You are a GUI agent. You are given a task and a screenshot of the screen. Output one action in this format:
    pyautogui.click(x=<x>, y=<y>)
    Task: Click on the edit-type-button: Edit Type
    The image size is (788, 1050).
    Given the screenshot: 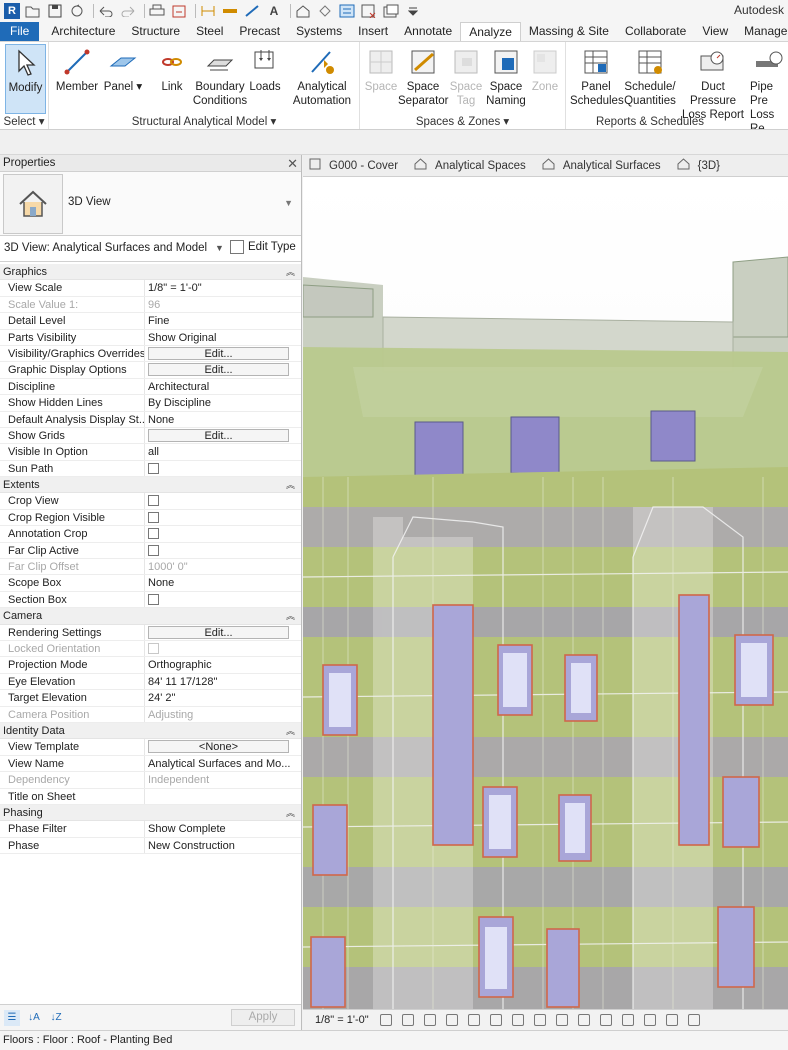 What is the action you would take?
    pyautogui.click(x=263, y=247)
    